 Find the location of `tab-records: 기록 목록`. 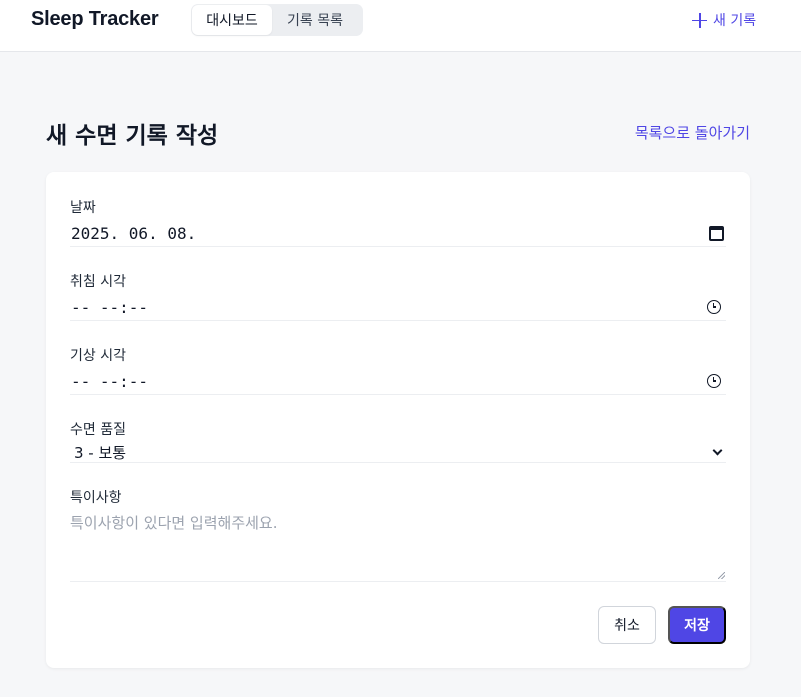

tab-records: 기록 목록 is located at coordinates (315, 20).